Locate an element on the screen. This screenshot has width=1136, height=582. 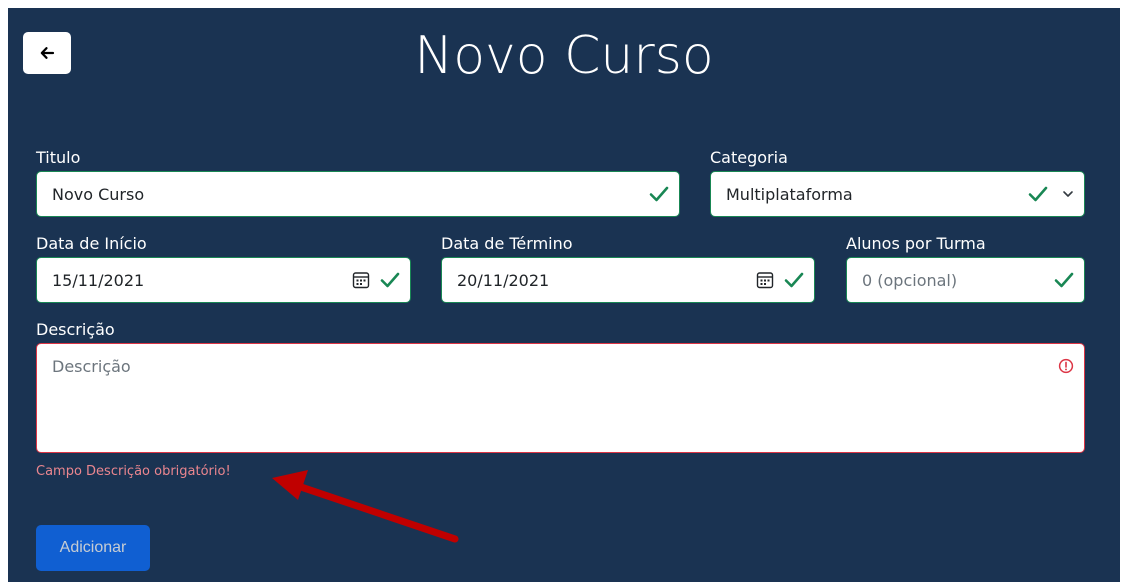
data-termino-value: 20/11/2021 is located at coordinates (503, 280).